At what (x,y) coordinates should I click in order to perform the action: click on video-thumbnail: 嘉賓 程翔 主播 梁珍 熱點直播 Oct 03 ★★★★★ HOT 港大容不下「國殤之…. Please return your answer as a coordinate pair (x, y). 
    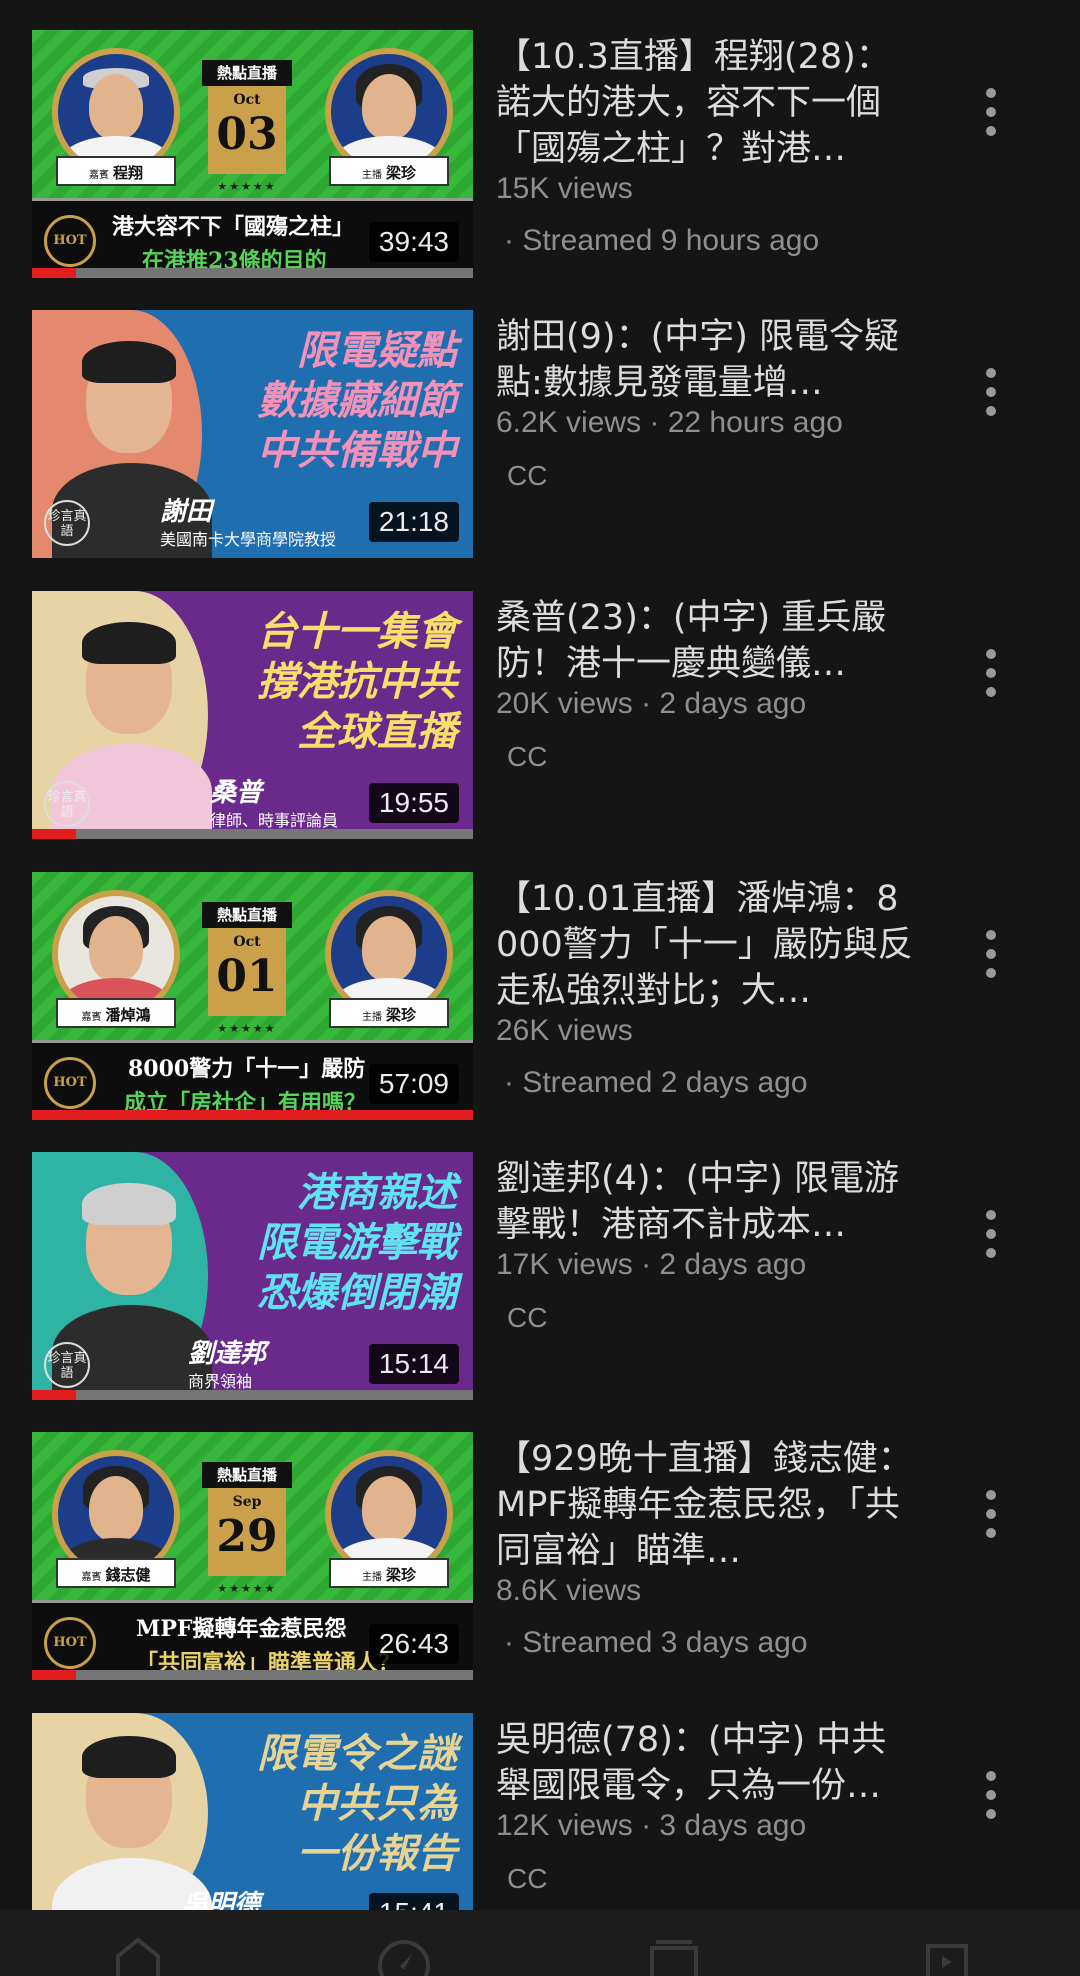
    Looking at the image, I should click on (252, 154).